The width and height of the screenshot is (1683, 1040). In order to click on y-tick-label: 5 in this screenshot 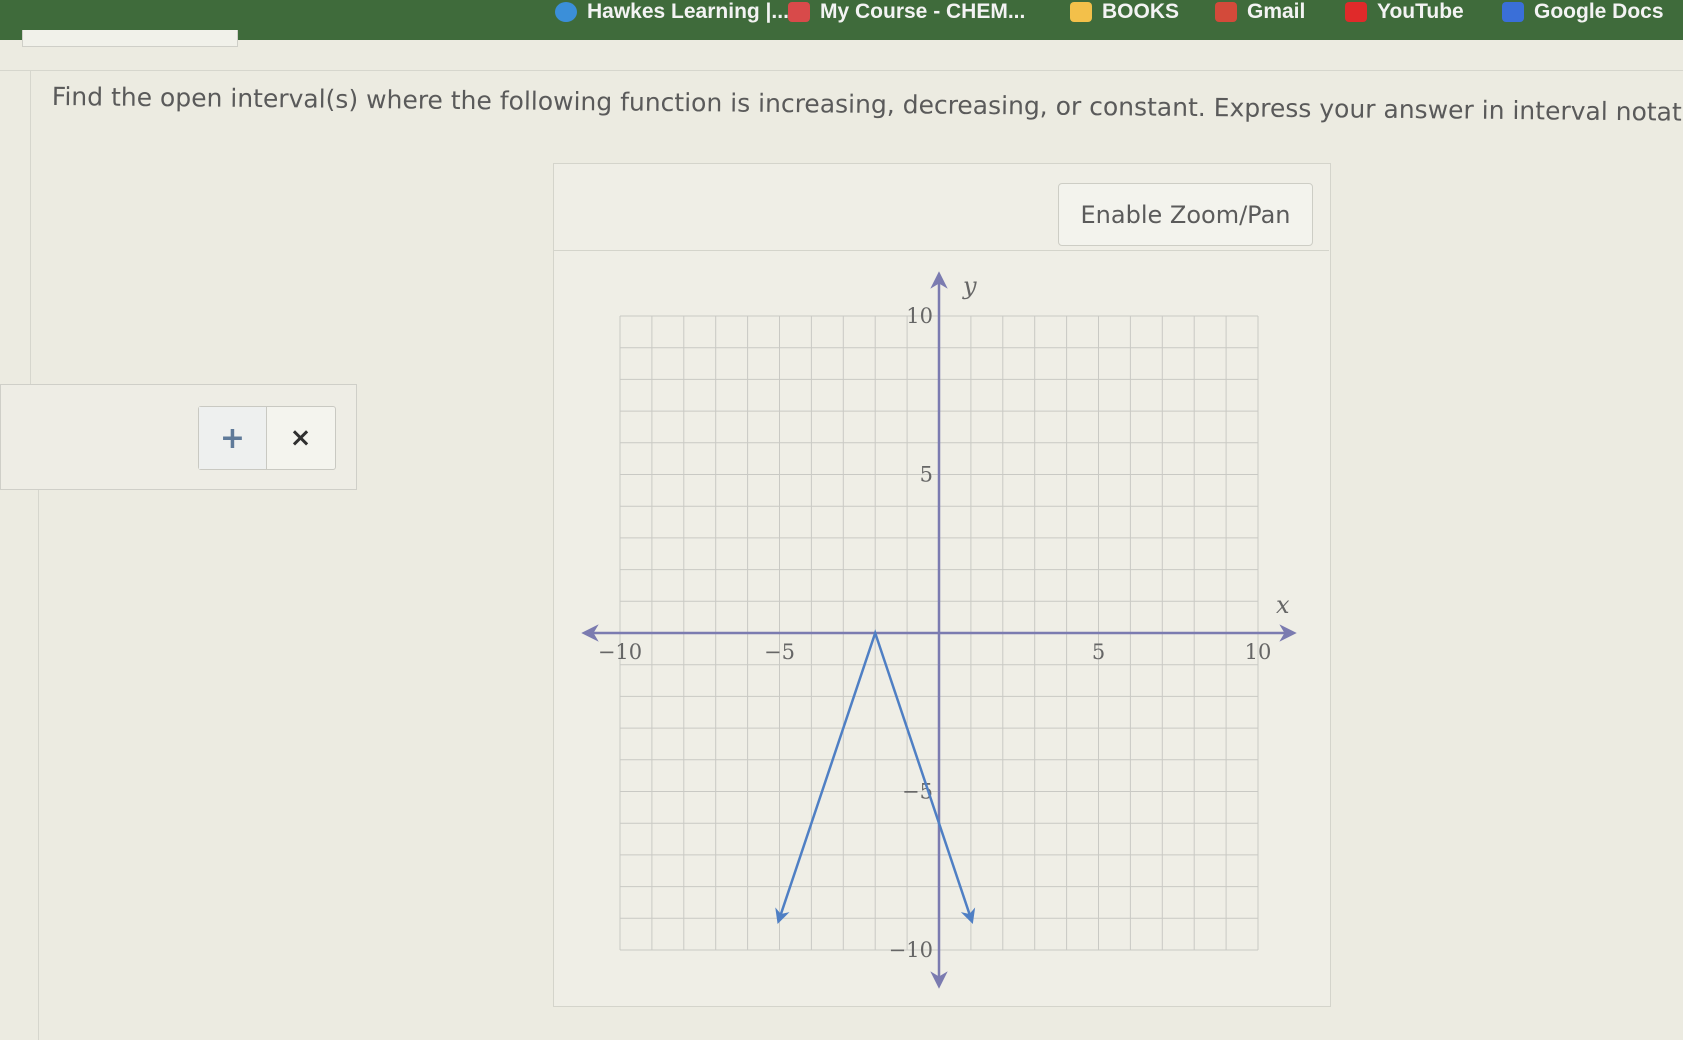, I will do `click(926, 475)`.